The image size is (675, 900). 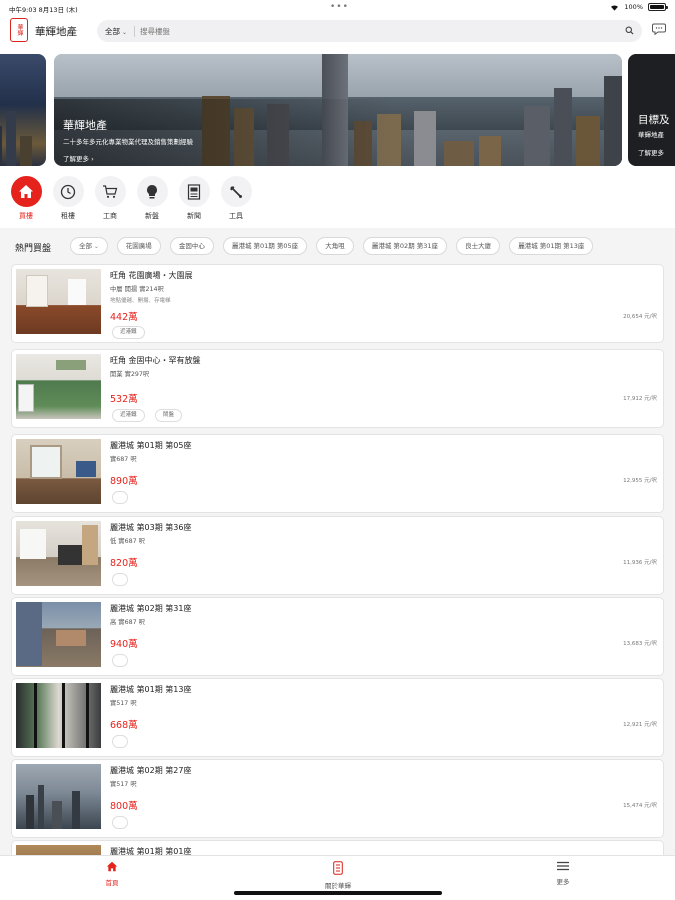 I want to click on quick-nav-news: 新聞, so click(x=194, y=198).